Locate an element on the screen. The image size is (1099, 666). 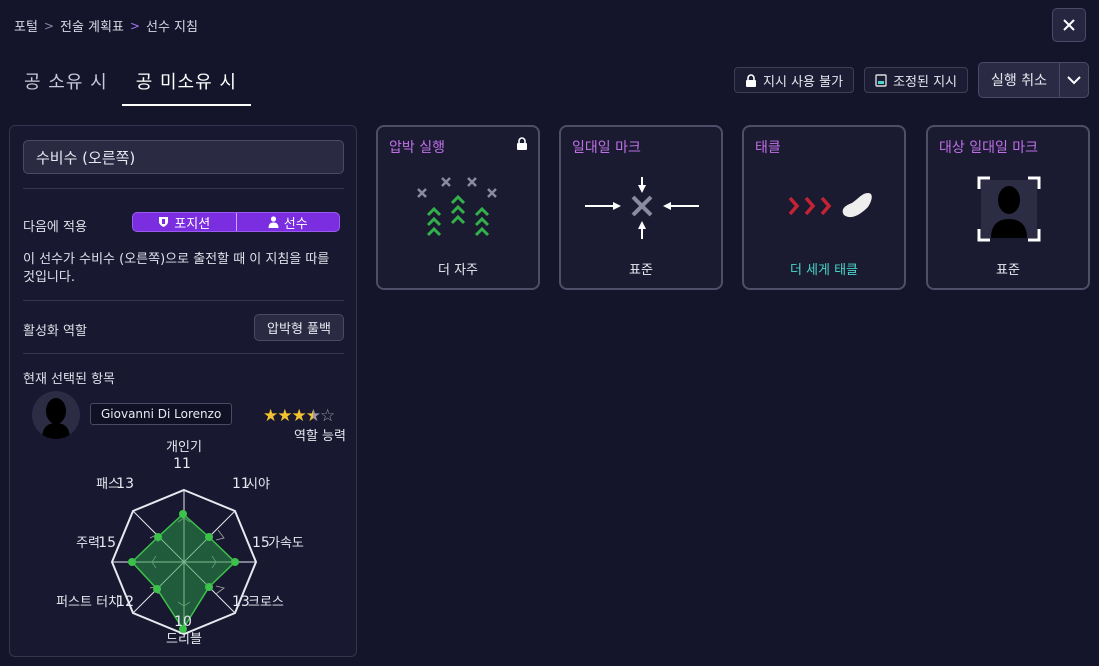
active-role-button: 압박형 풀백 is located at coordinates (299, 327).